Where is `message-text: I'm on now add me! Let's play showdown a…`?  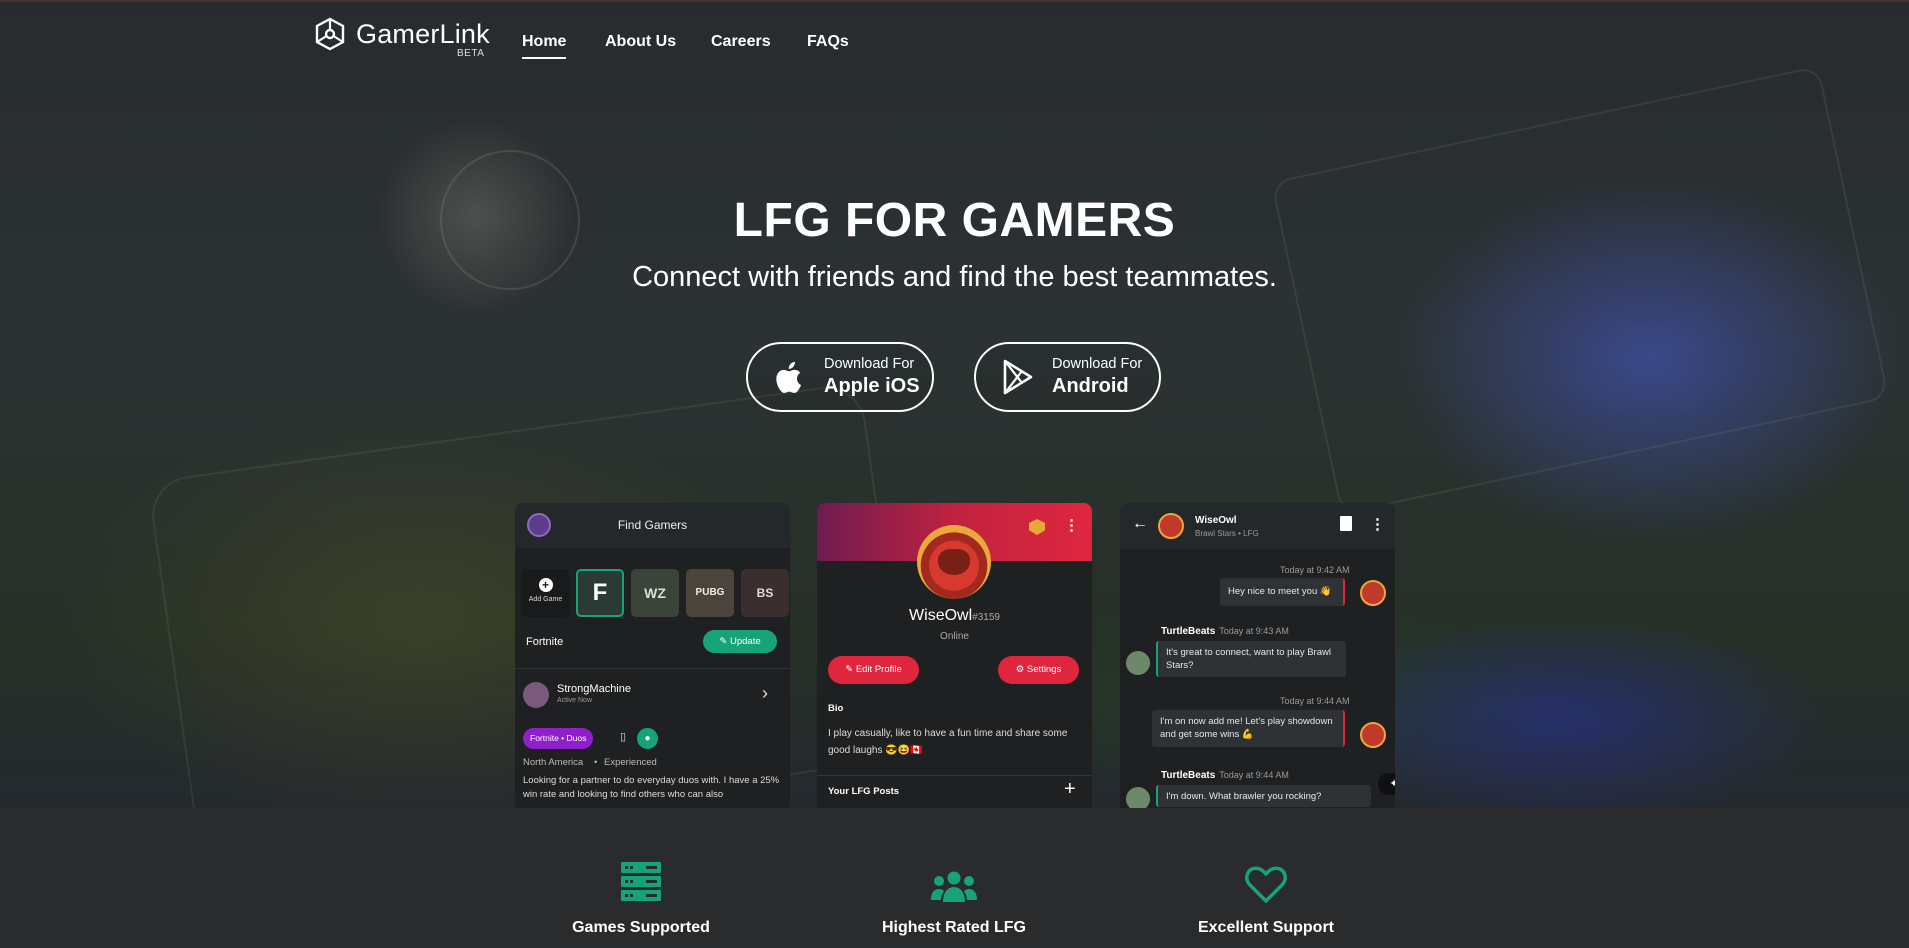 message-text: I'm on now add me! Let's play showdown a… is located at coordinates (1246, 728).